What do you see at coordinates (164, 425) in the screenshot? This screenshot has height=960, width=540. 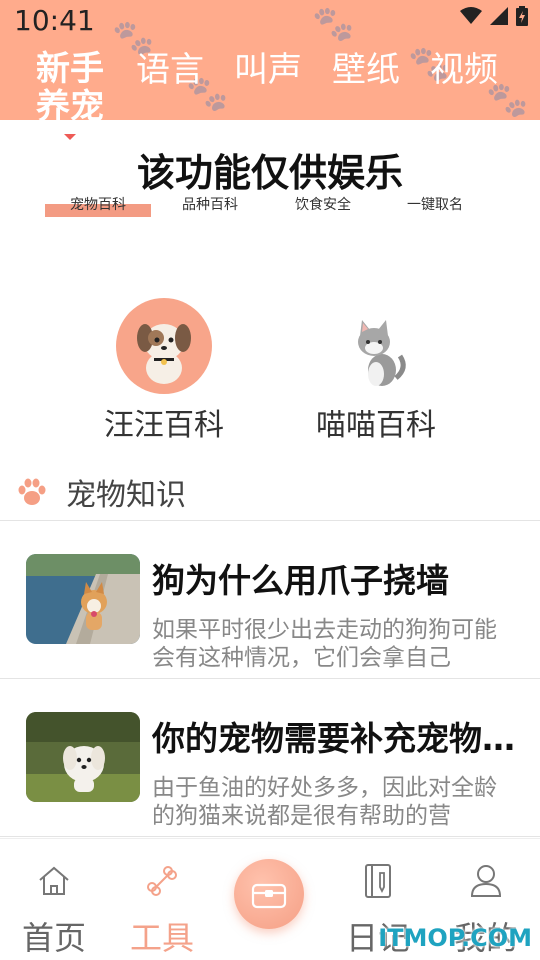 I see `dog-wiki-label: 汪汪百科` at bounding box center [164, 425].